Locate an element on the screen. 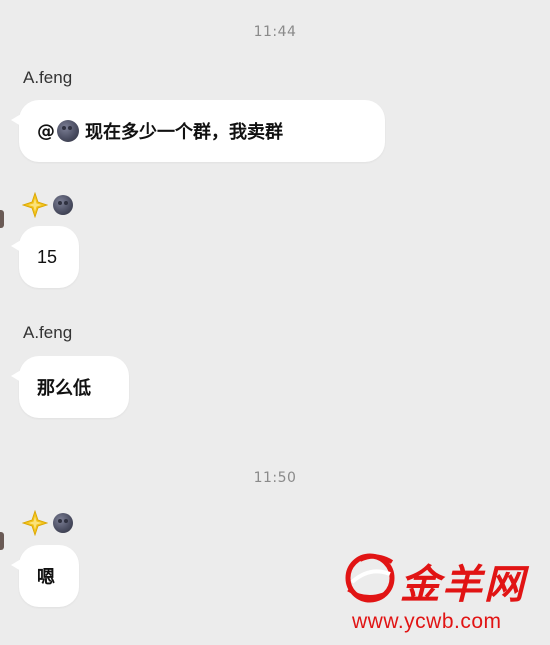 This screenshot has width=550, height=645. watermark: 金羊网 www.ycwb.com is located at coordinates (440, 594).